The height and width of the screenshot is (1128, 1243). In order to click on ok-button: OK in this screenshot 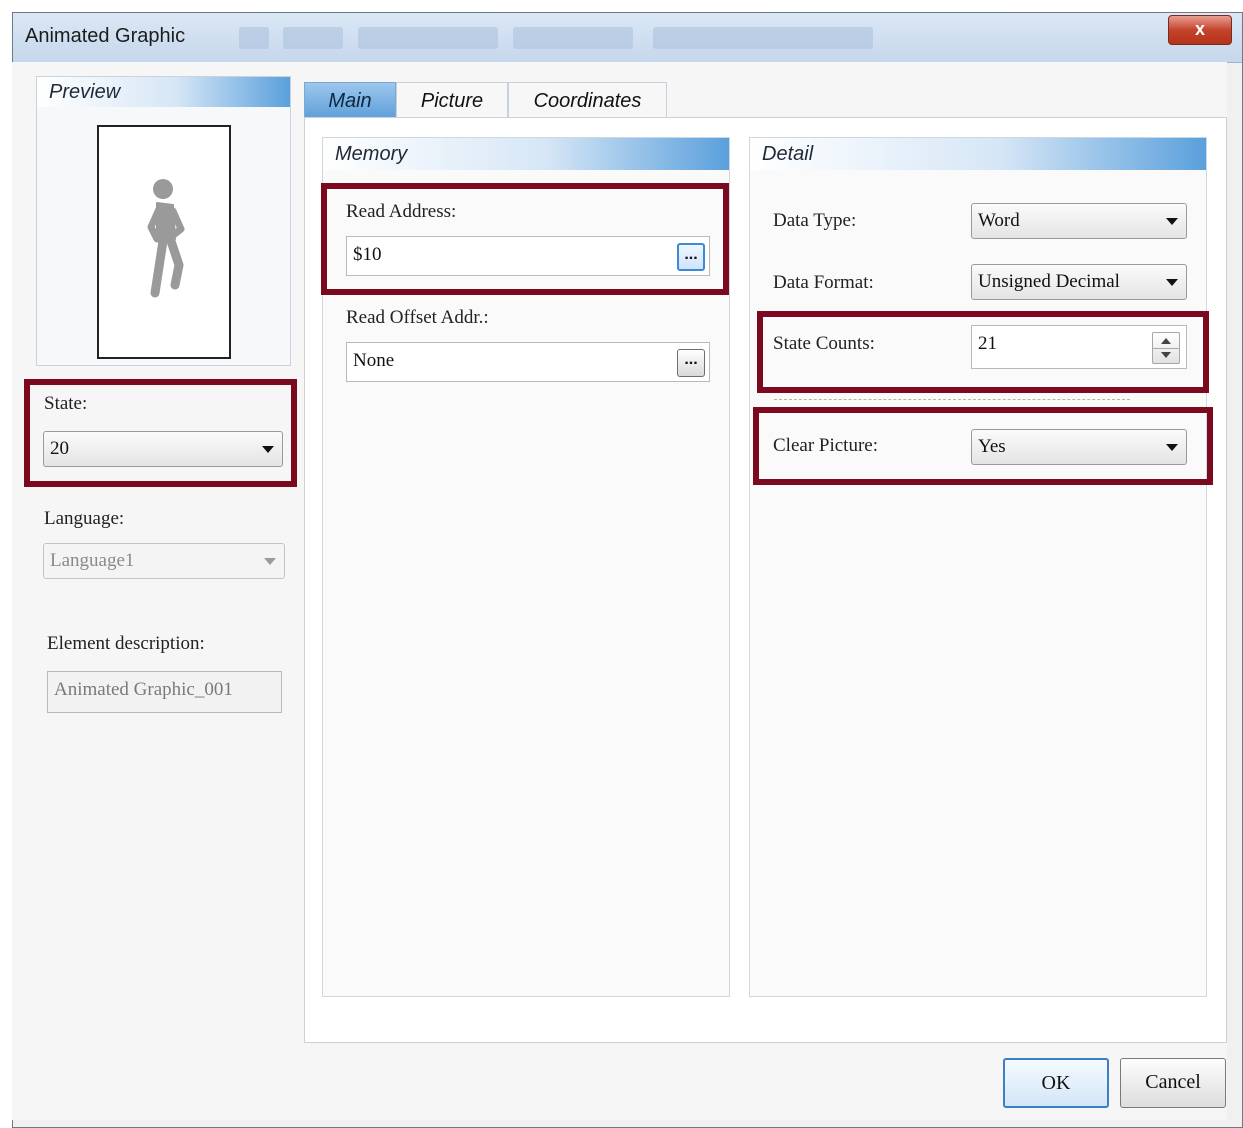, I will do `click(1056, 1083)`.